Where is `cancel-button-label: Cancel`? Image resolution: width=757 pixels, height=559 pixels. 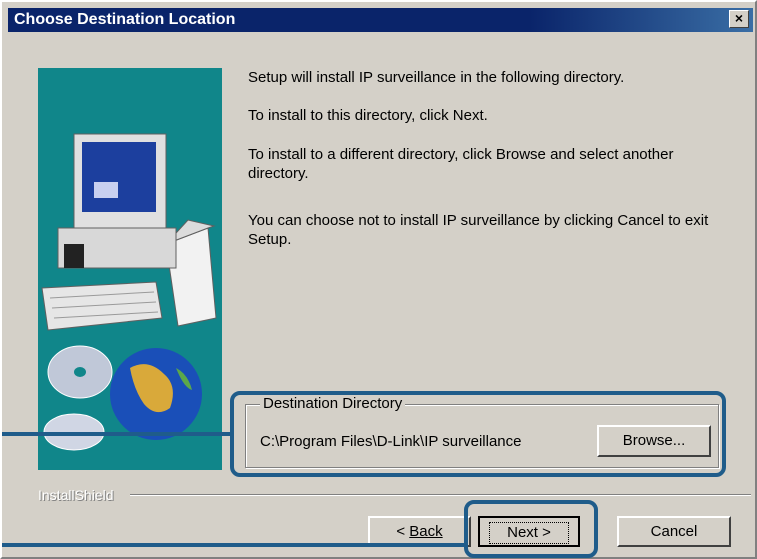
cancel-button-label: Cancel is located at coordinates (674, 531).